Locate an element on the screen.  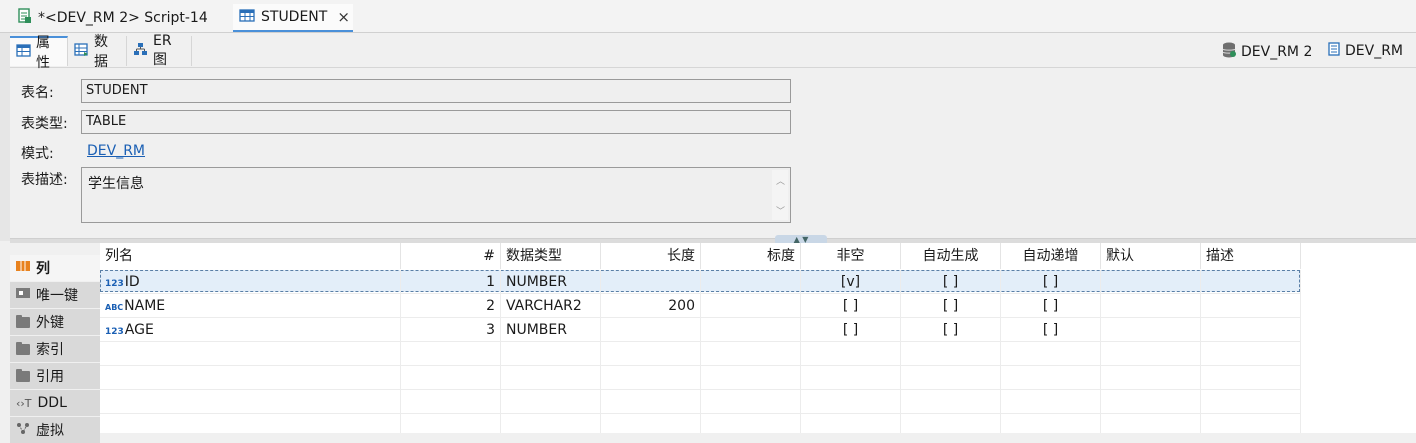
data-icon is located at coordinates (81, 51).